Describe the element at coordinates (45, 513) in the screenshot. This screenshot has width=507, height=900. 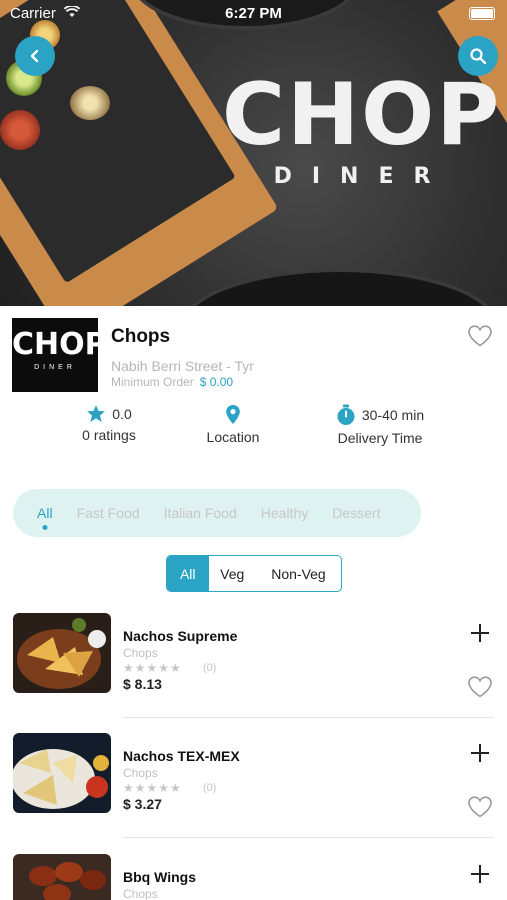
I see `category-tab-all: All` at that location.